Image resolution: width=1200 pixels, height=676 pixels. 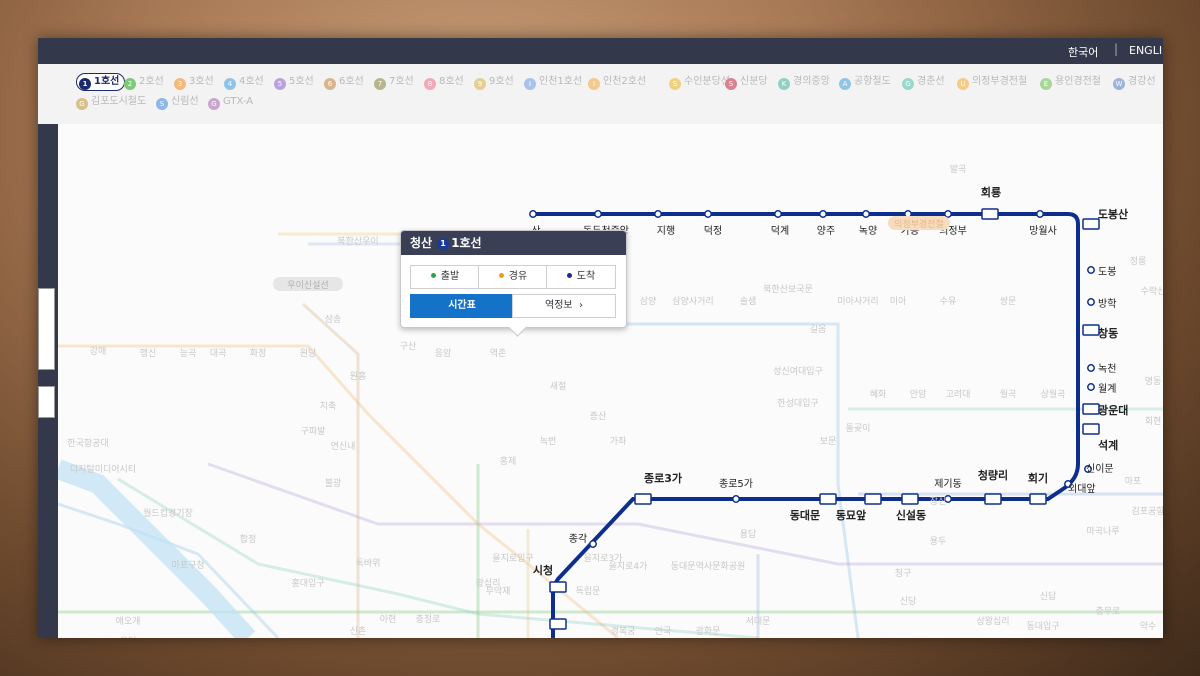 What do you see at coordinates (736, 484) in the screenshot?
I see `station-label: 종로5가` at bounding box center [736, 484].